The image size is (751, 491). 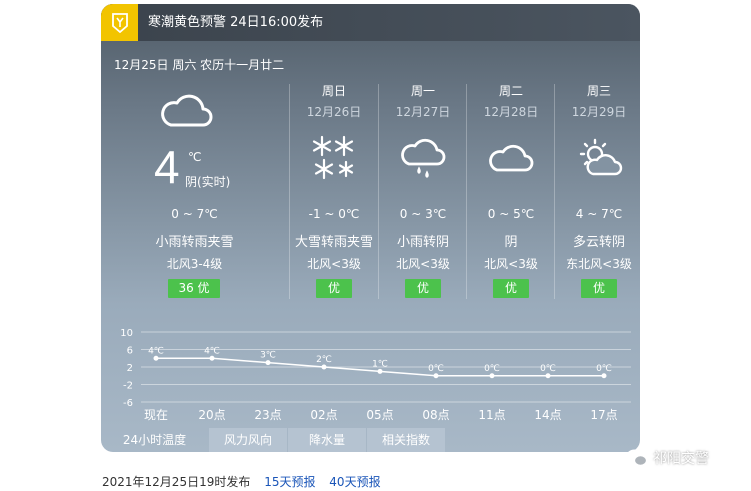 What do you see at coordinates (267, 415) in the screenshot?
I see `x-tick-label: 23点` at bounding box center [267, 415].